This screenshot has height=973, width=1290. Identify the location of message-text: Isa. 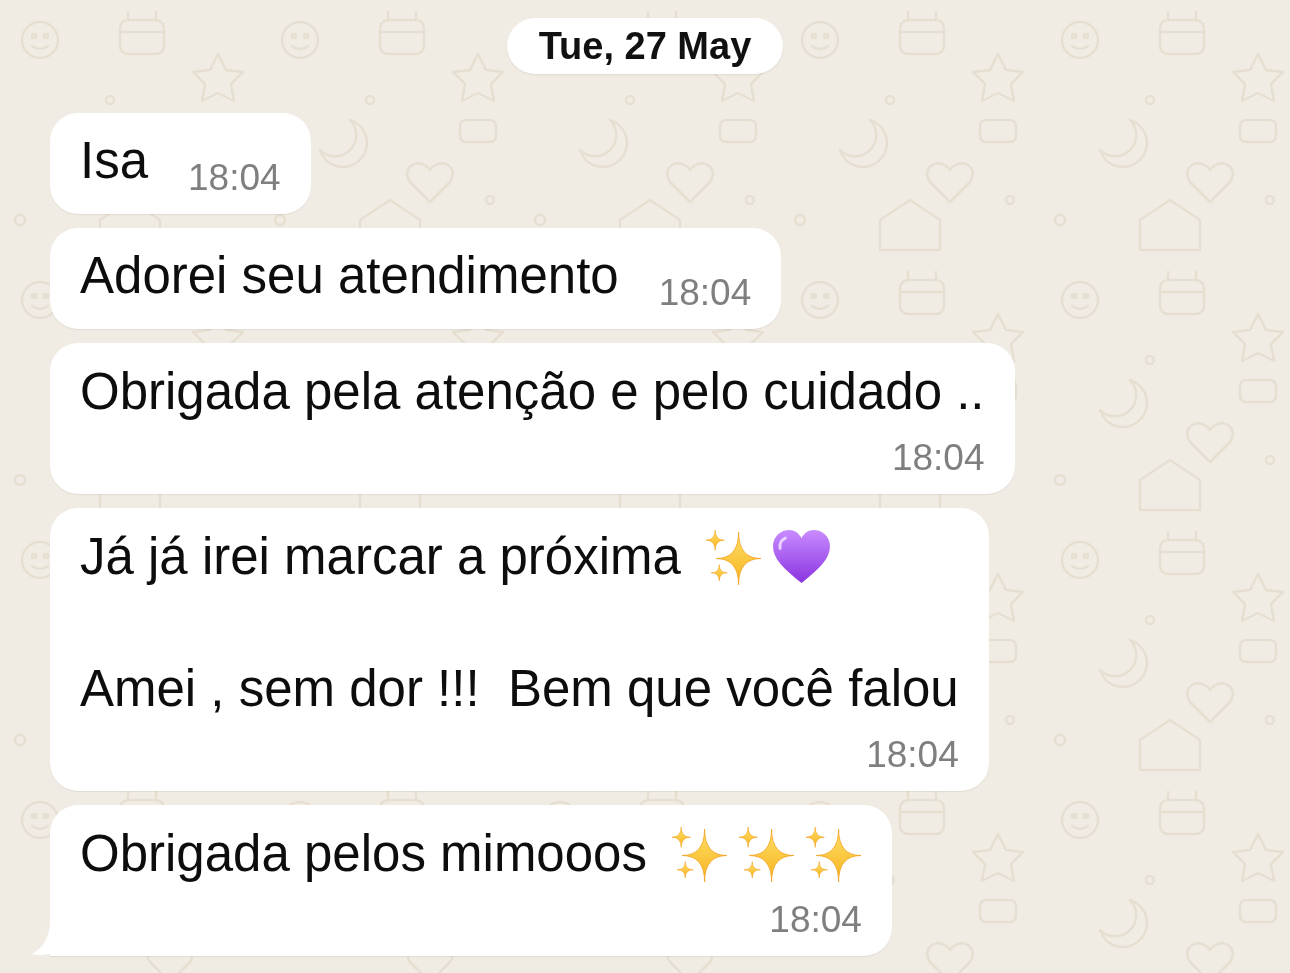
(114, 161).